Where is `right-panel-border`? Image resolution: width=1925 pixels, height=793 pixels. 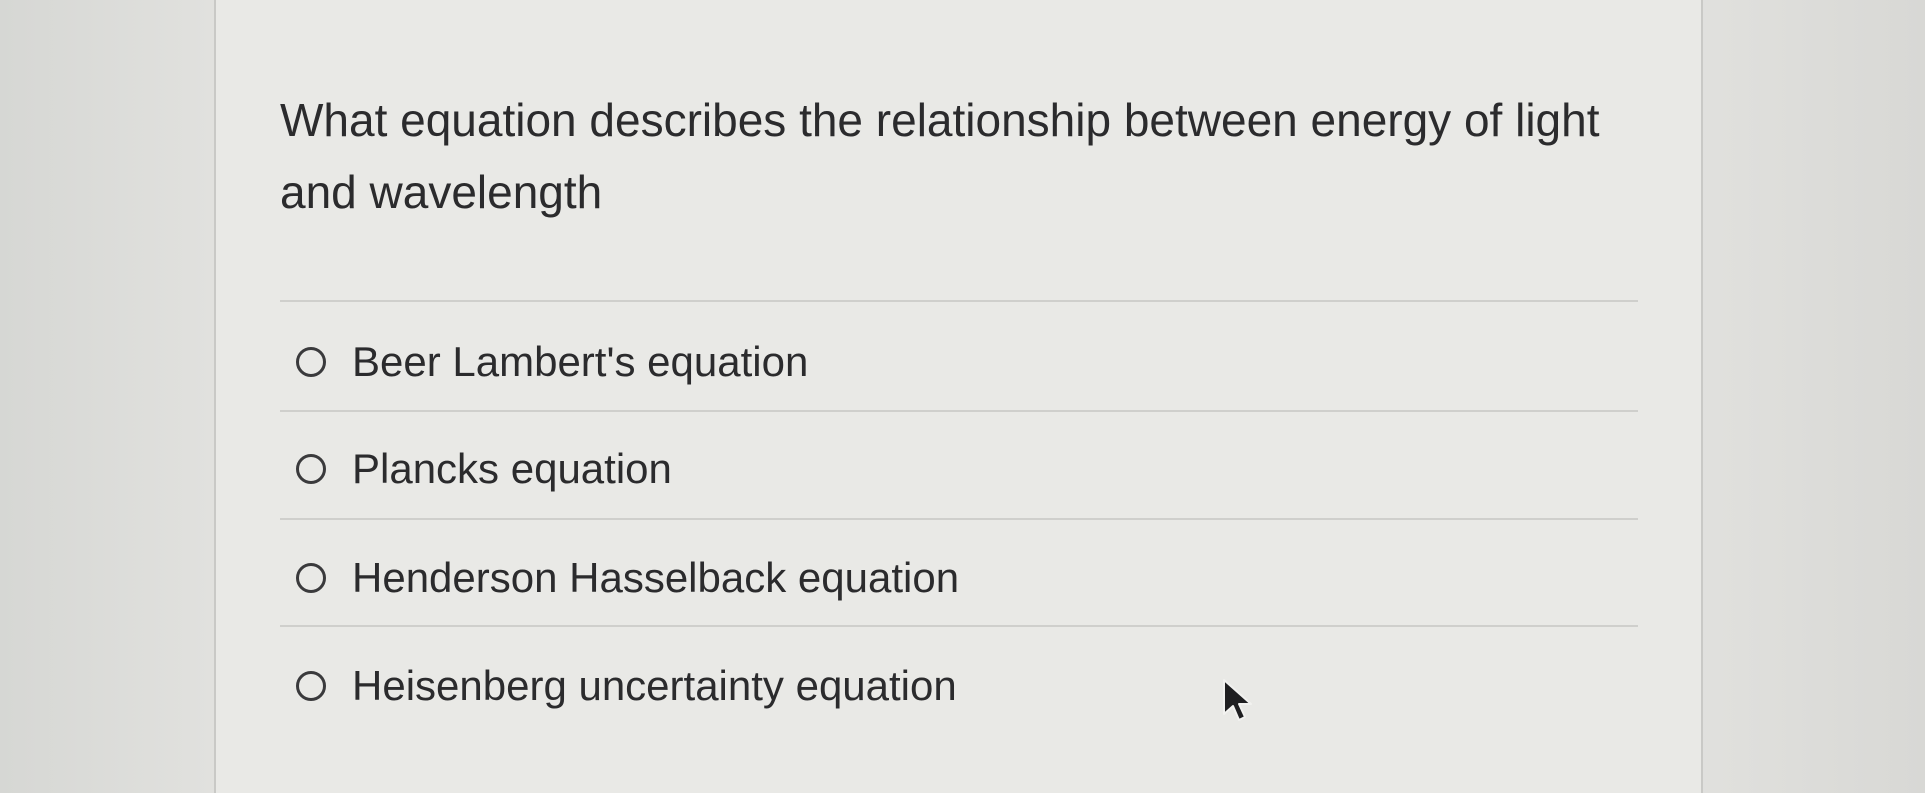 right-panel-border is located at coordinates (1702, 396).